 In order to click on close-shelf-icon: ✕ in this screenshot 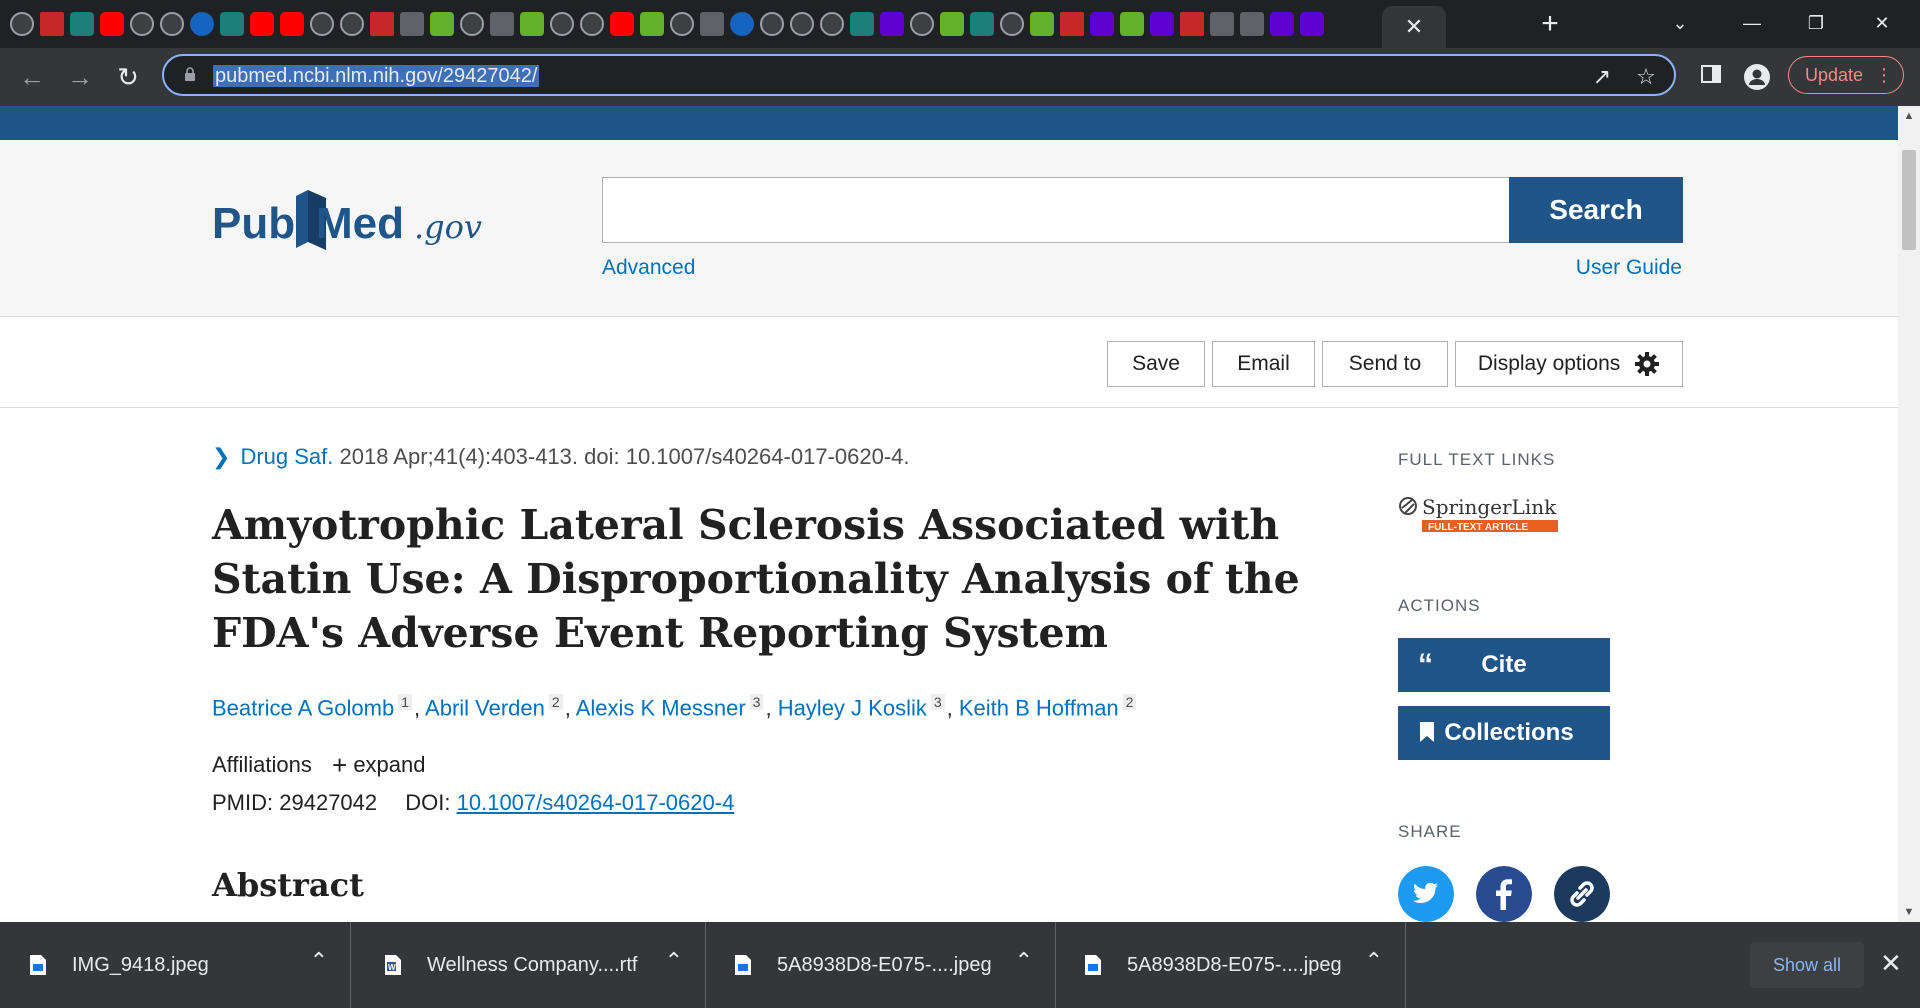, I will do `click(1891, 963)`.